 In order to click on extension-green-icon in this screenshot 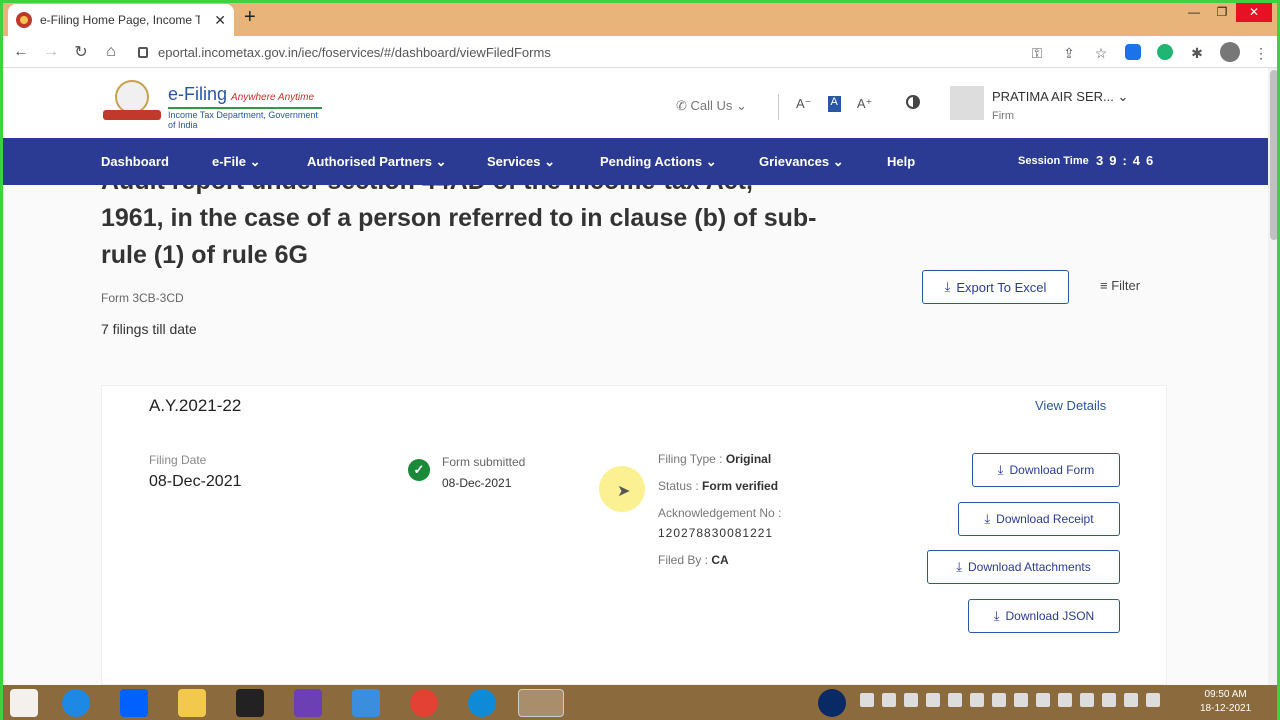, I will do `click(1165, 53)`.